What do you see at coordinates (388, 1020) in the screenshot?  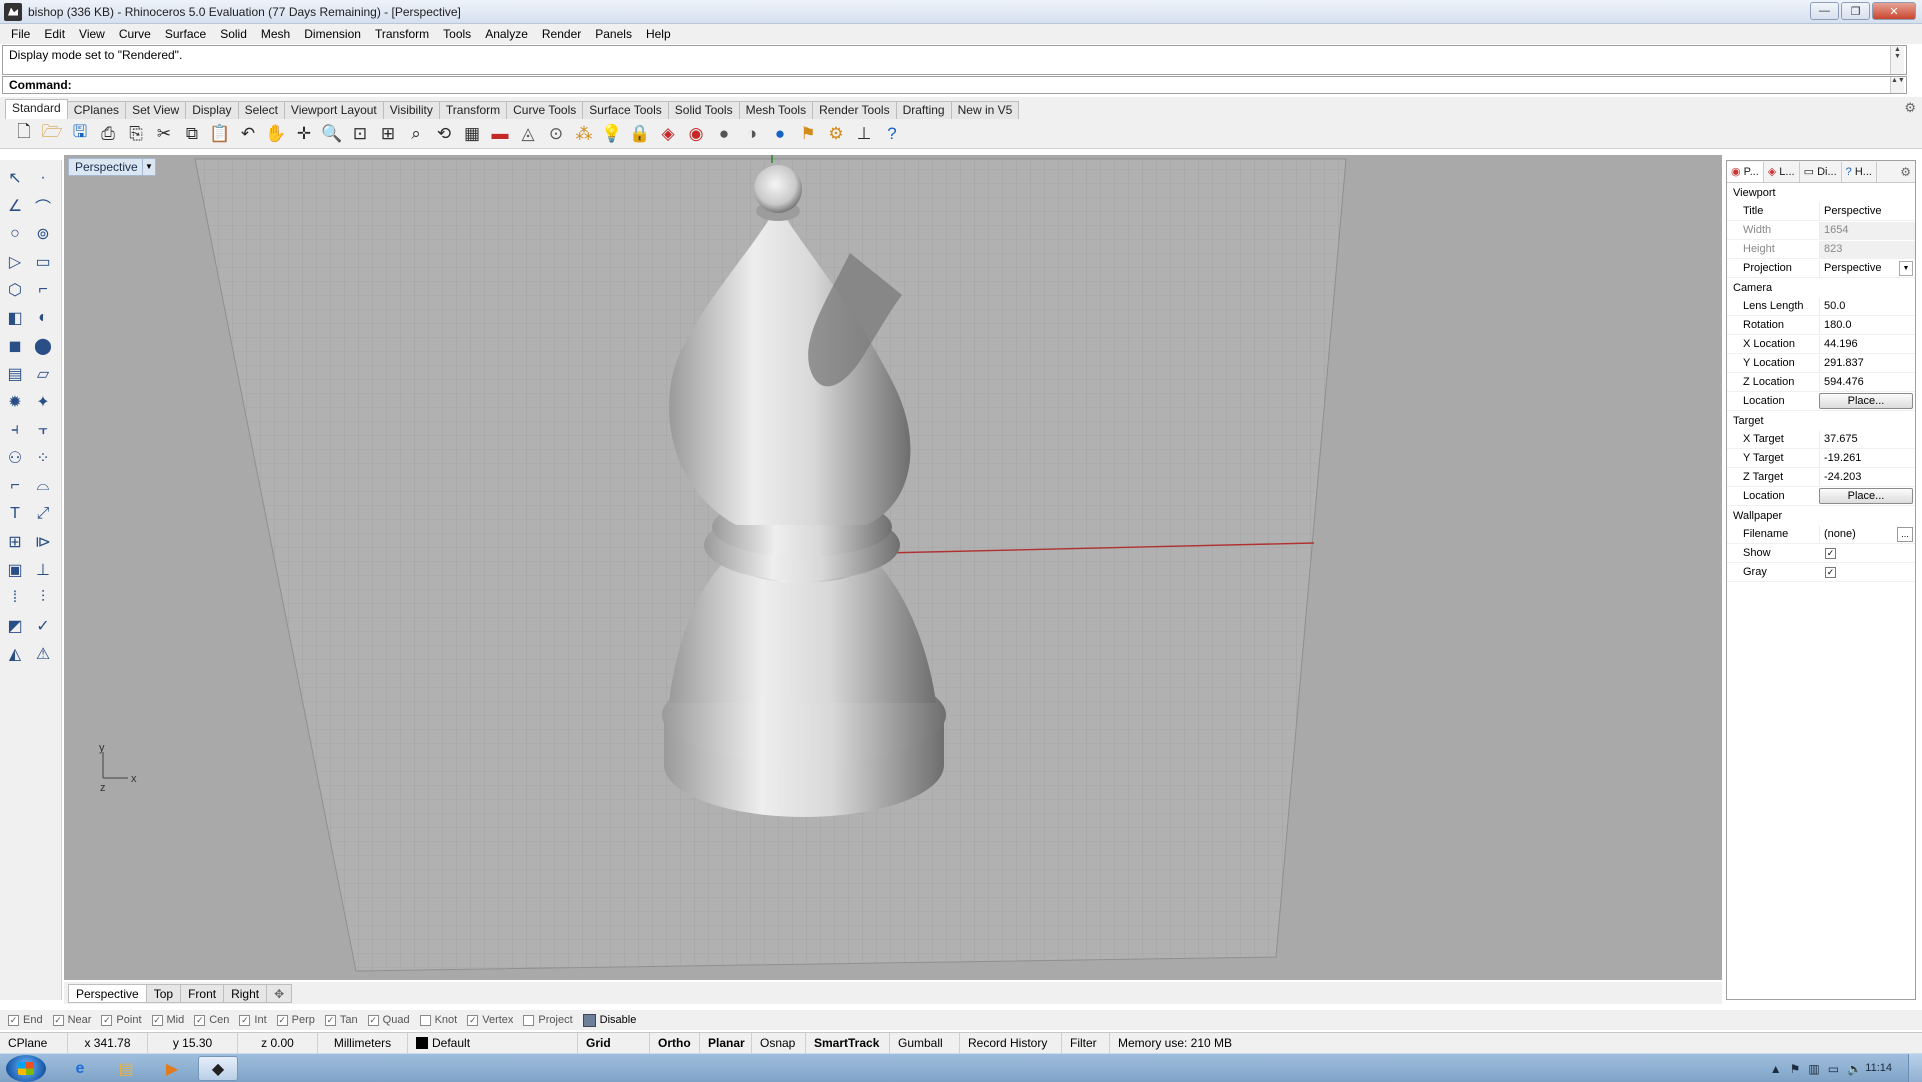 I see `osnap-quad: ✓ Quad` at bounding box center [388, 1020].